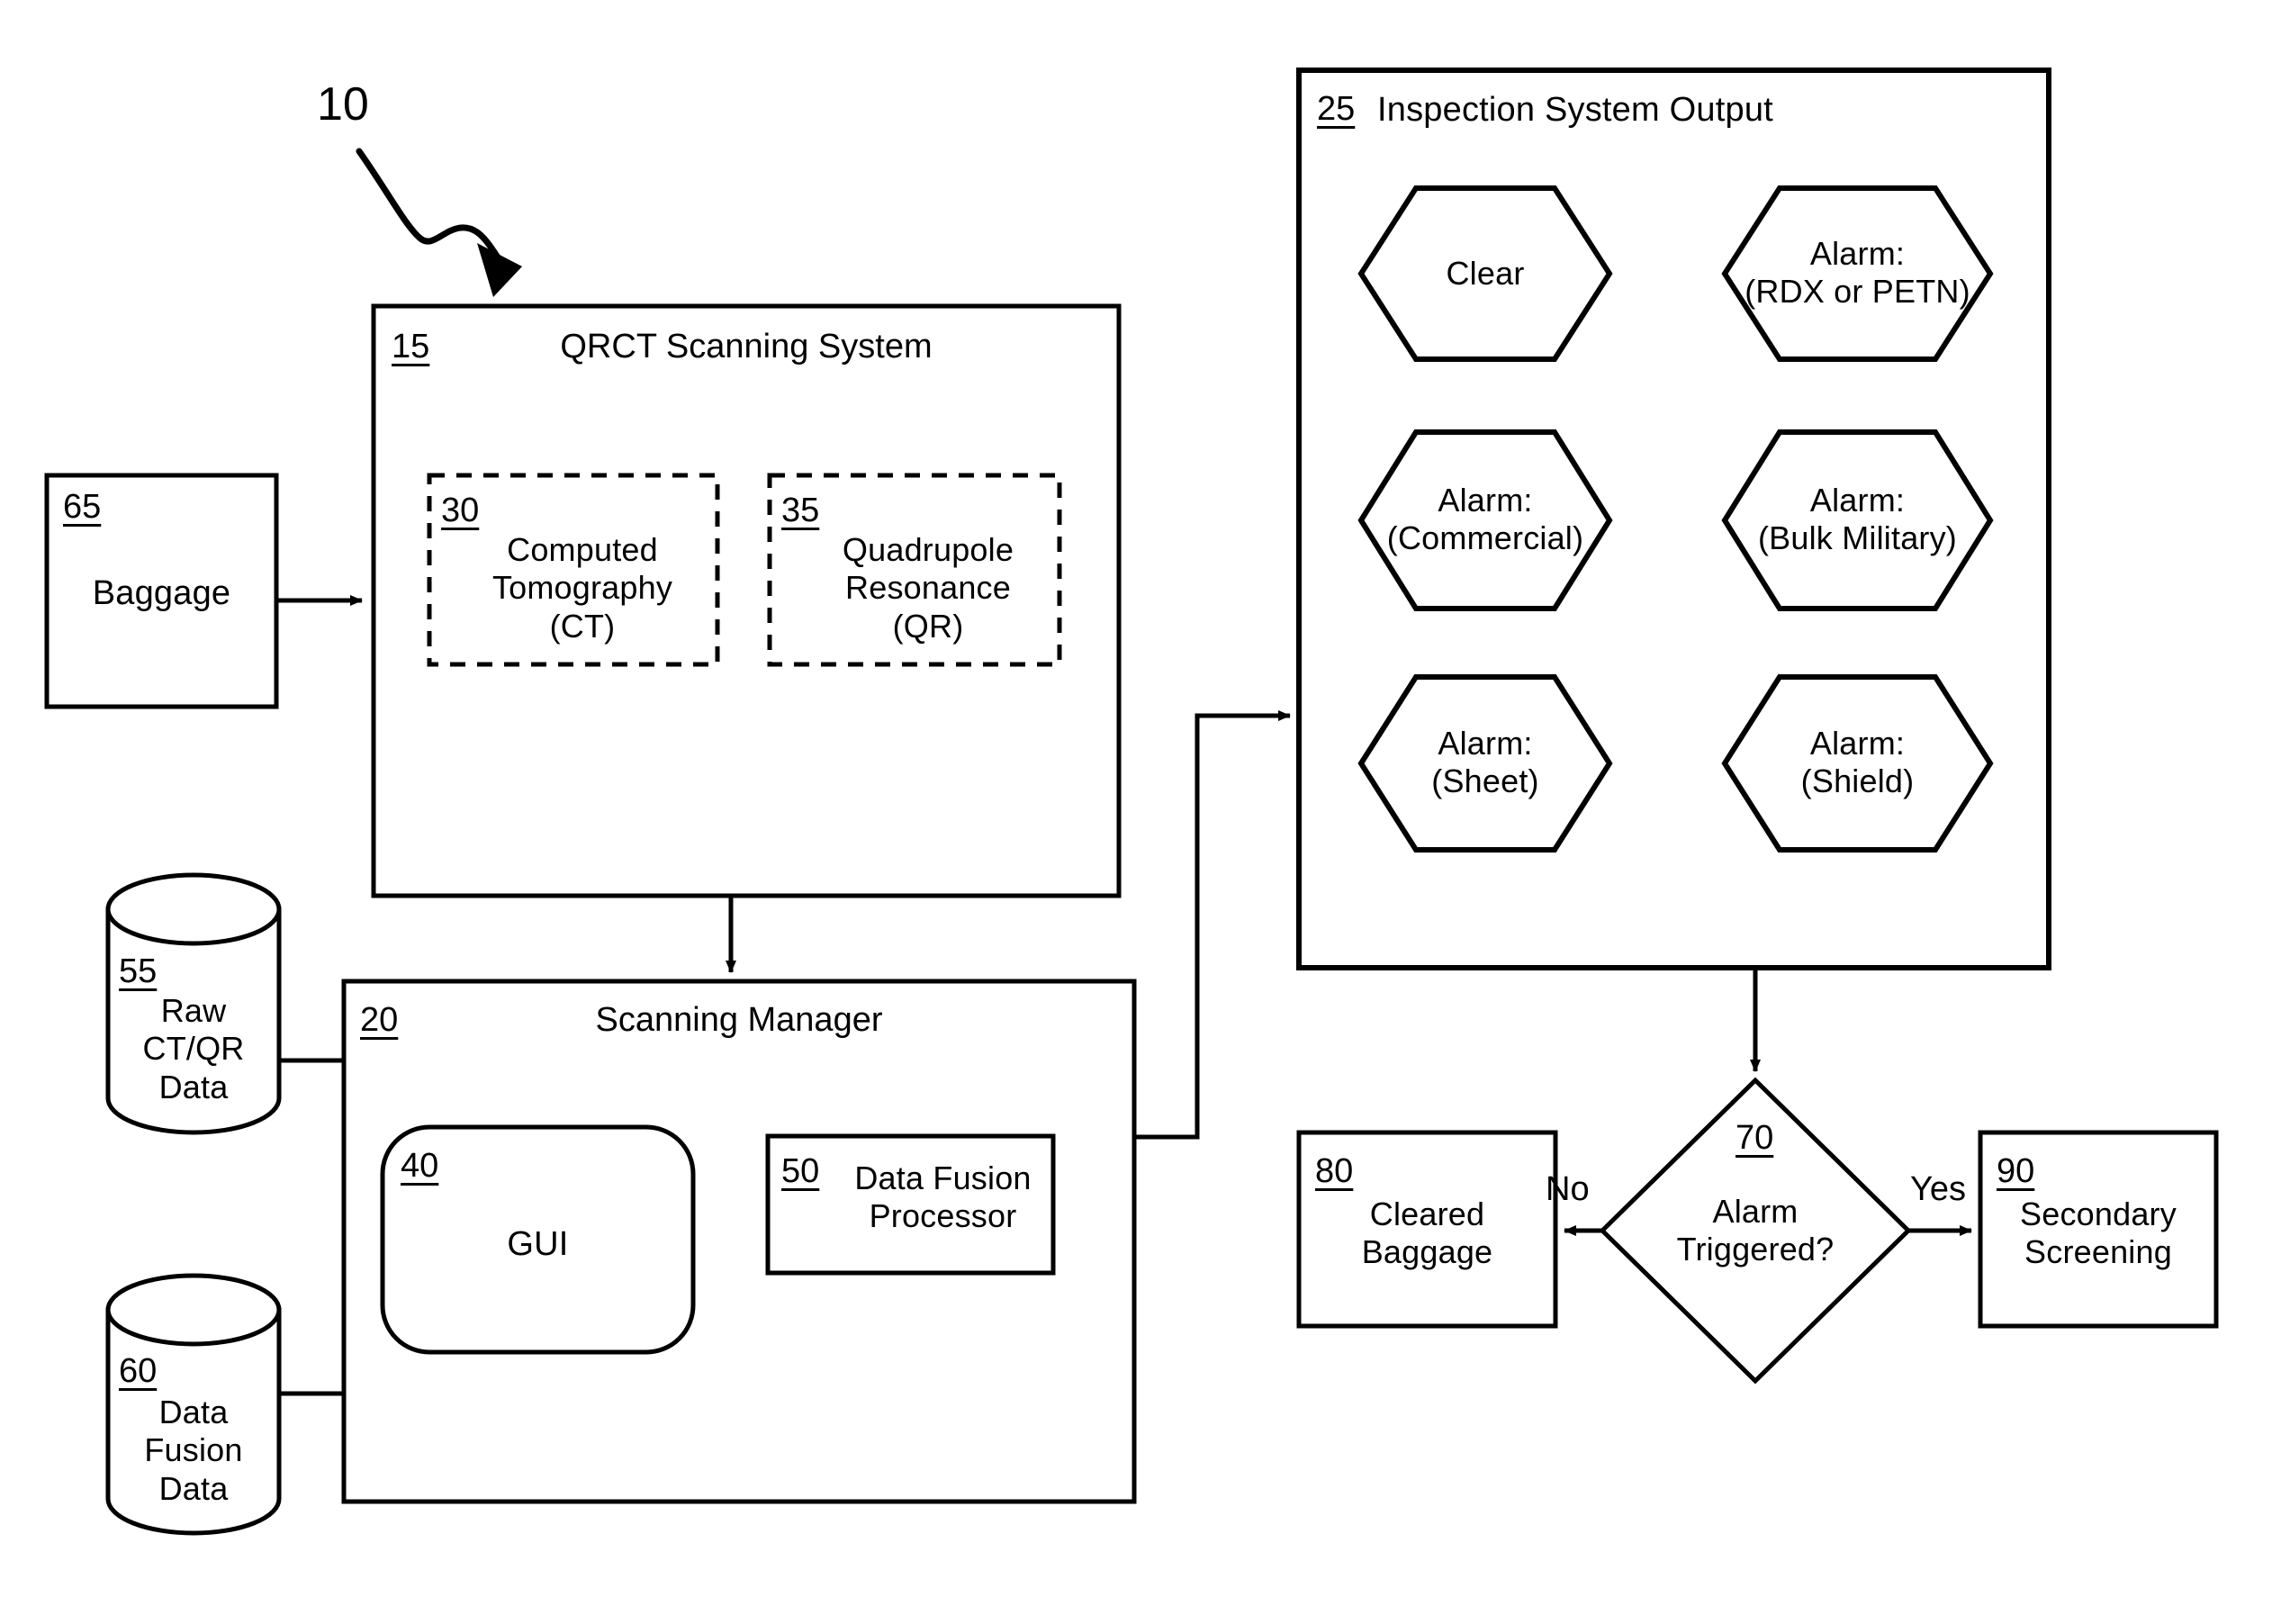 Image resolution: width=2290 pixels, height=1624 pixels. What do you see at coordinates (800, 1171) in the screenshot?
I see `ref-numeral-50: 50` at bounding box center [800, 1171].